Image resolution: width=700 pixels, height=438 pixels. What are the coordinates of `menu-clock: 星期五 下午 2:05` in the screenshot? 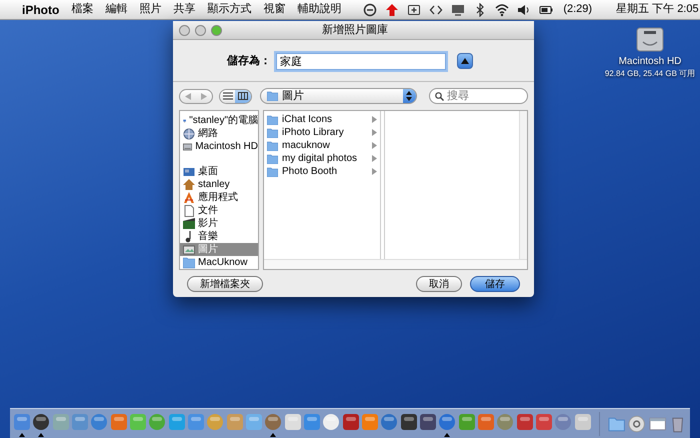 It's located at (657, 9).